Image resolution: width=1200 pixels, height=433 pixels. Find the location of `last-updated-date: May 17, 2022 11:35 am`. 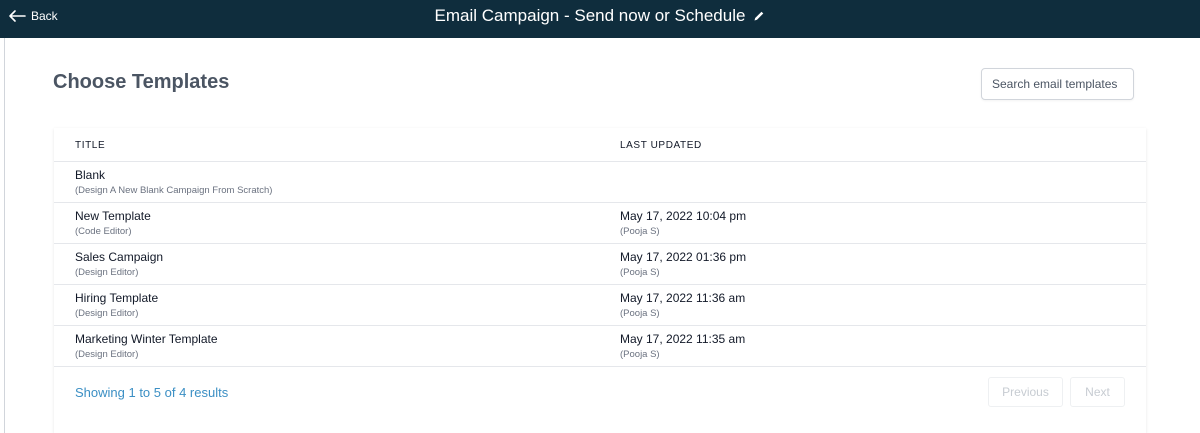

last-updated-date: May 17, 2022 11:35 am is located at coordinates (683, 339).